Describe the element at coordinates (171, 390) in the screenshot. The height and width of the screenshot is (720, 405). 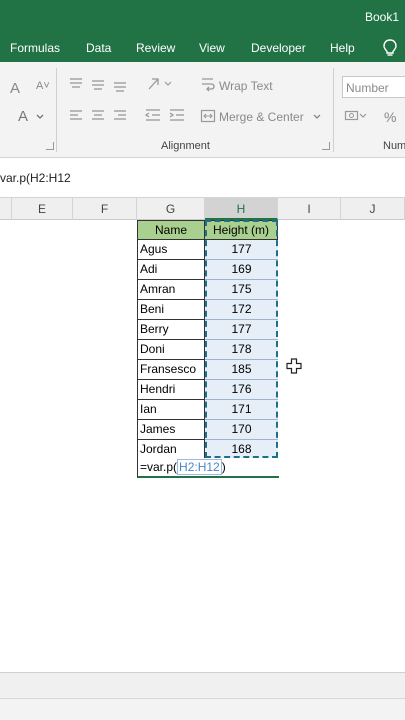
I see `name-cell: Hendri` at that location.